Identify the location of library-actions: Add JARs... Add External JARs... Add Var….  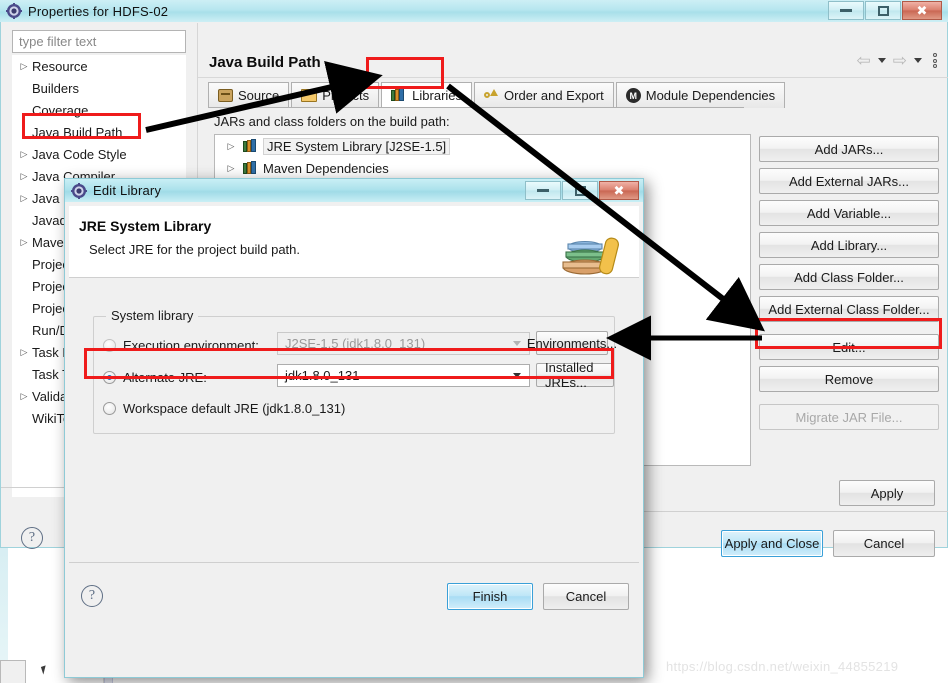
(849, 286).